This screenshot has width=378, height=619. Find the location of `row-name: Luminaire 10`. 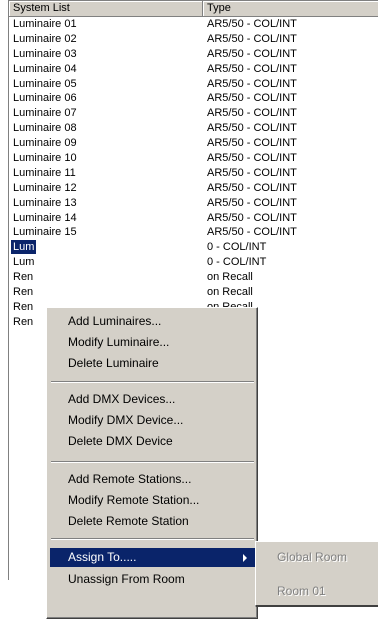

row-name: Luminaire 10 is located at coordinates (45, 158).